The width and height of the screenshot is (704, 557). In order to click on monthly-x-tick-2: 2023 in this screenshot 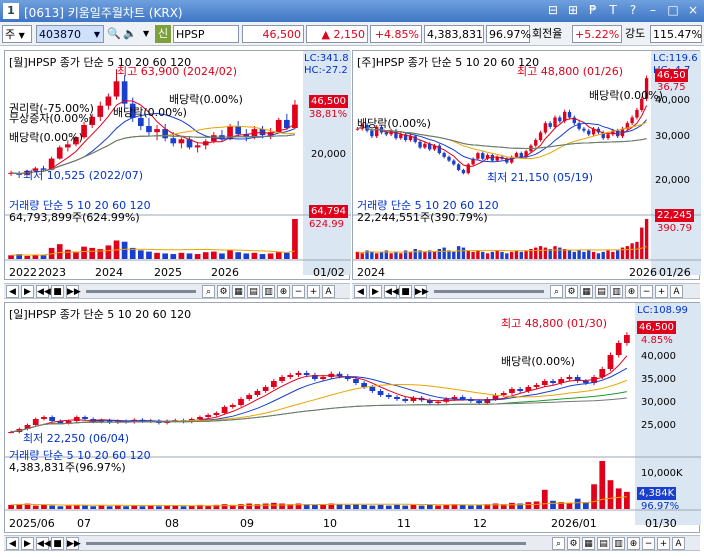, I will do `click(52, 272)`.